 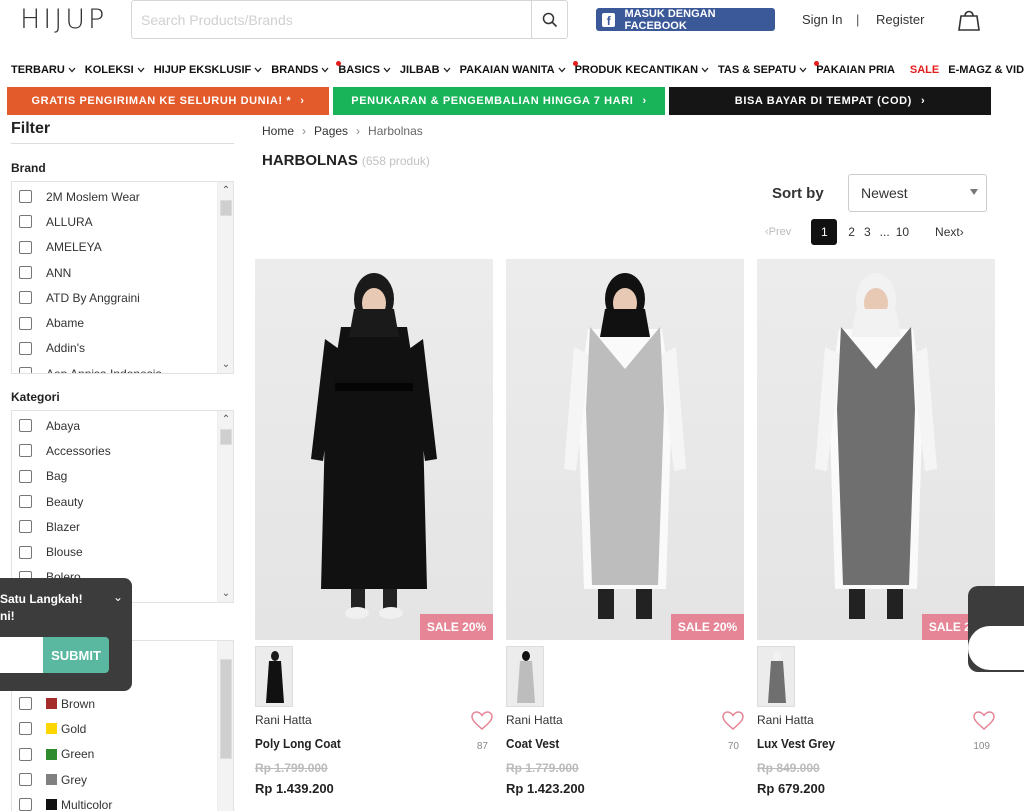 What do you see at coordinates (996, 648) in the screenshot?
I see `chat-widget-inner` at bounding box center [996, 648].